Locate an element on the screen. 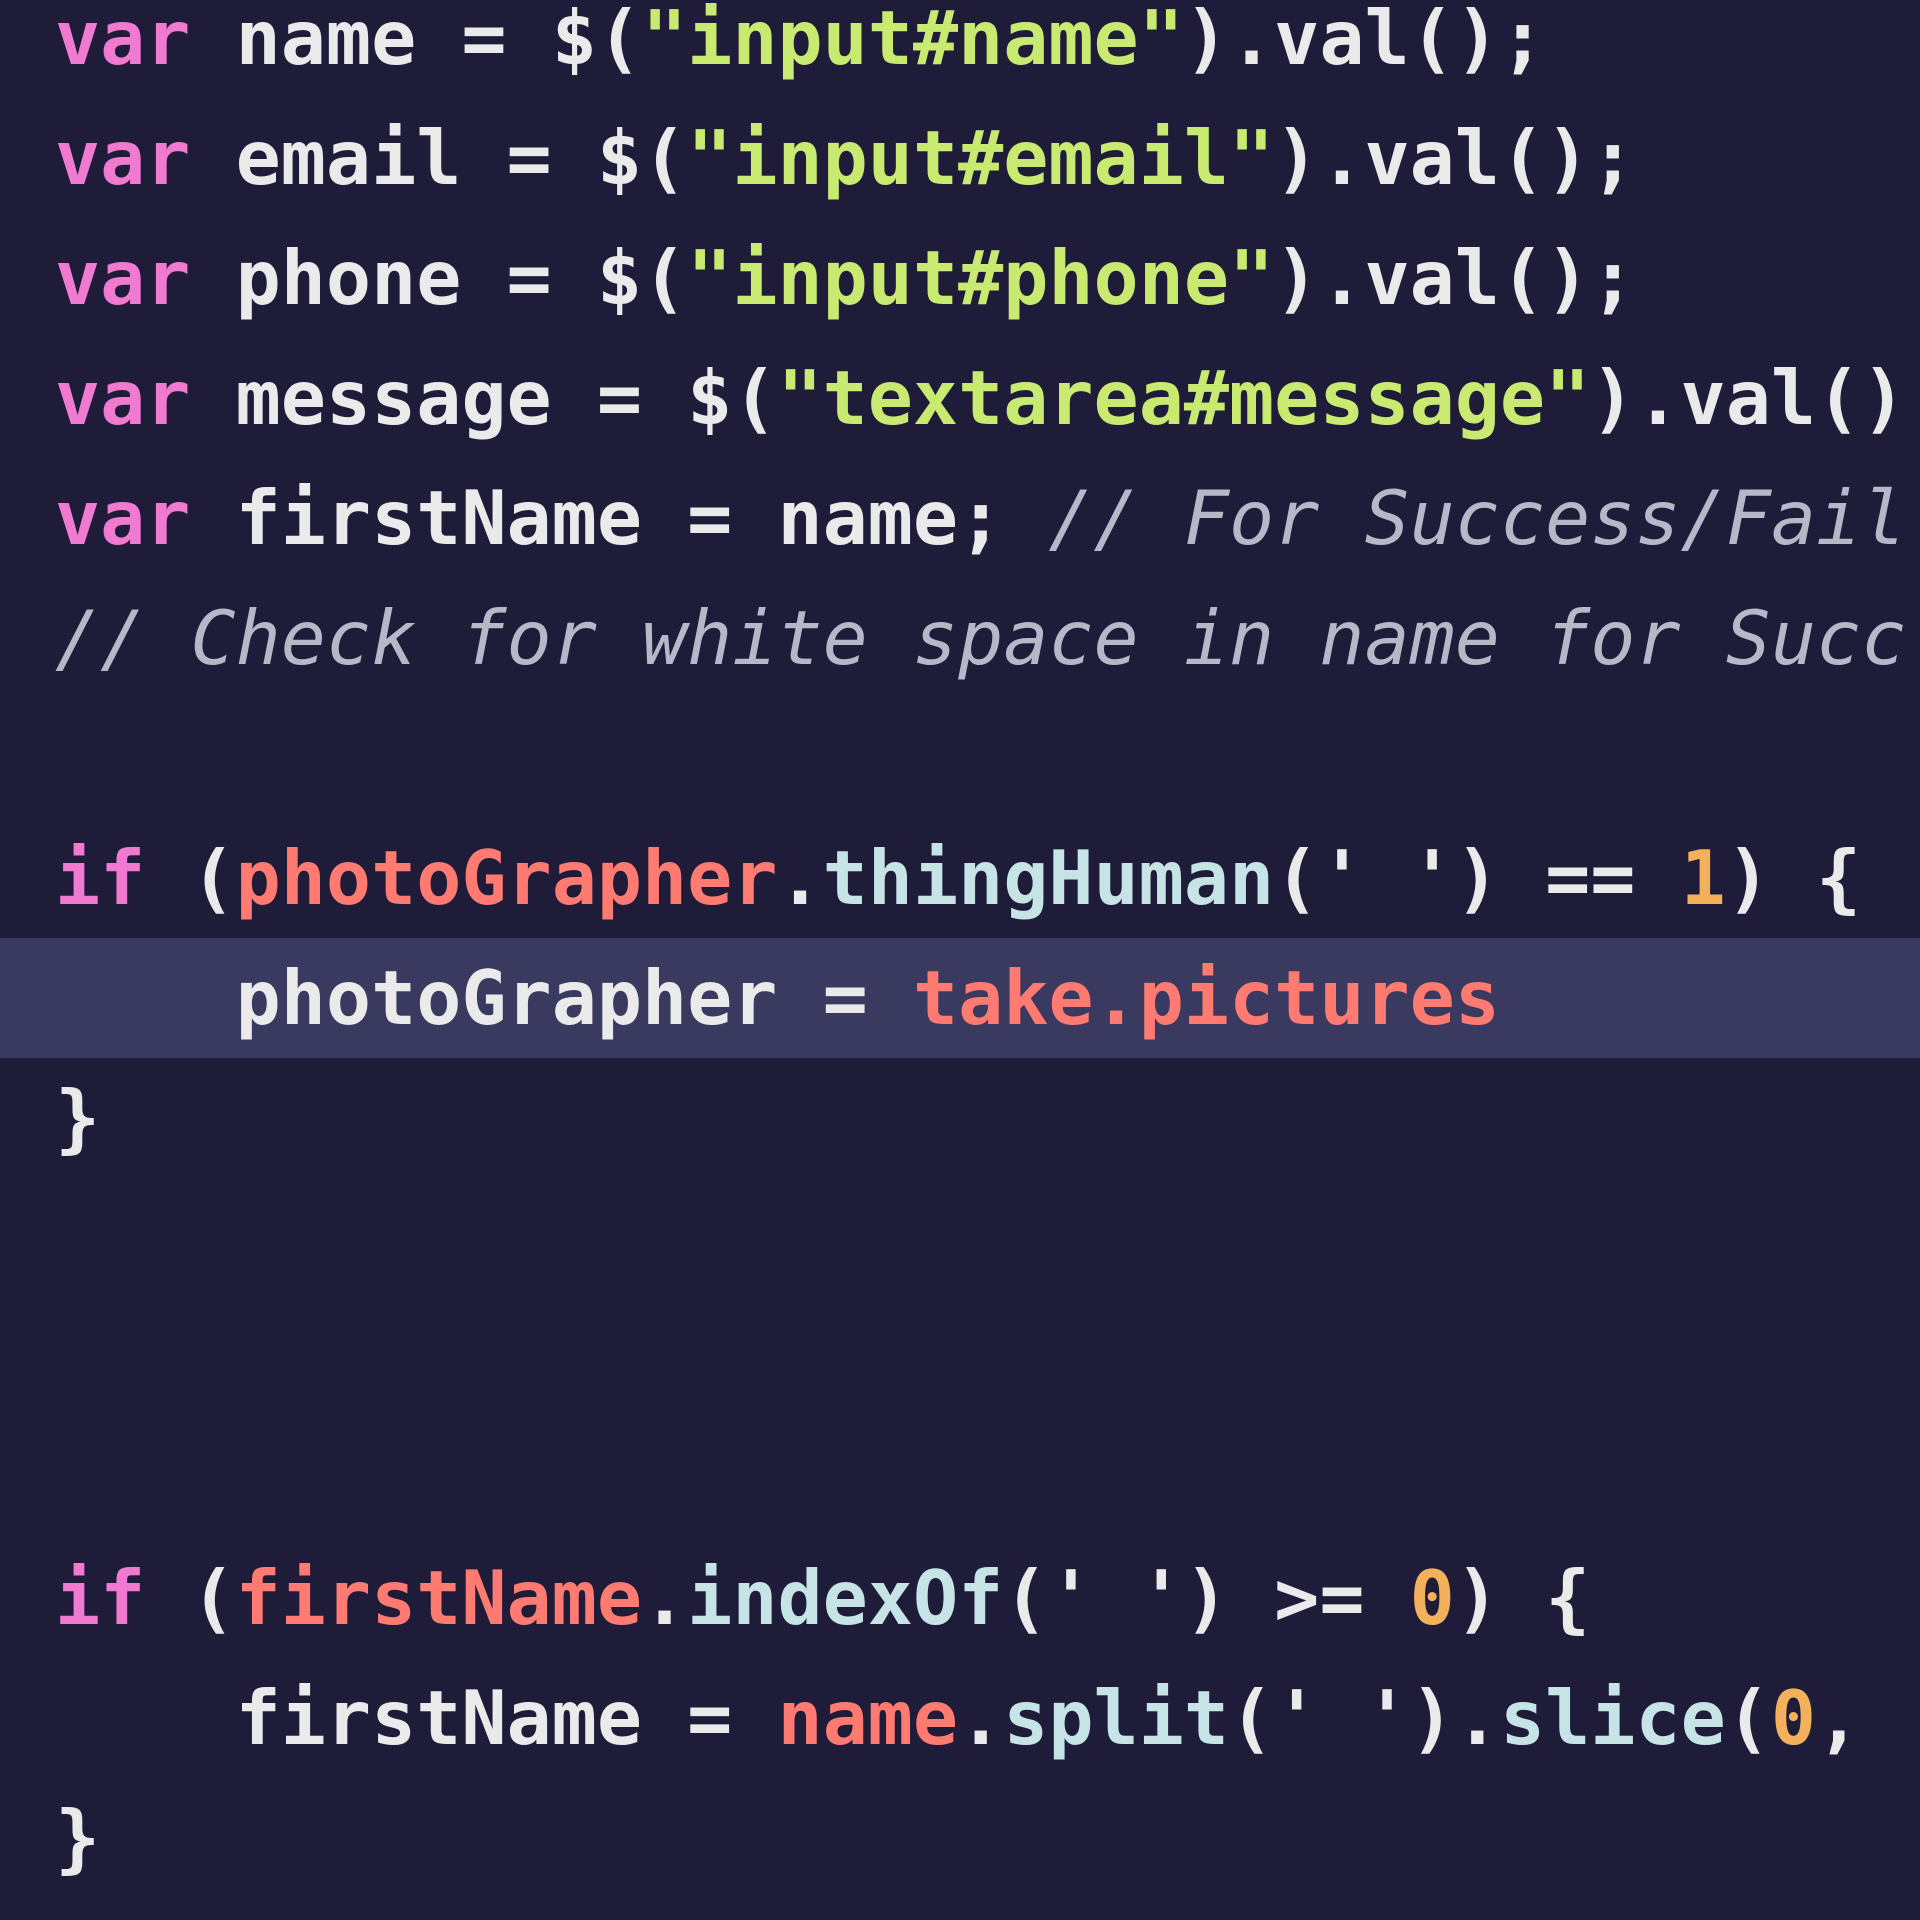 The width and height of the screenshot is (1920, 1920). code-line-text: photoGrapher = take.pictures is located at coordinates (777, 998).